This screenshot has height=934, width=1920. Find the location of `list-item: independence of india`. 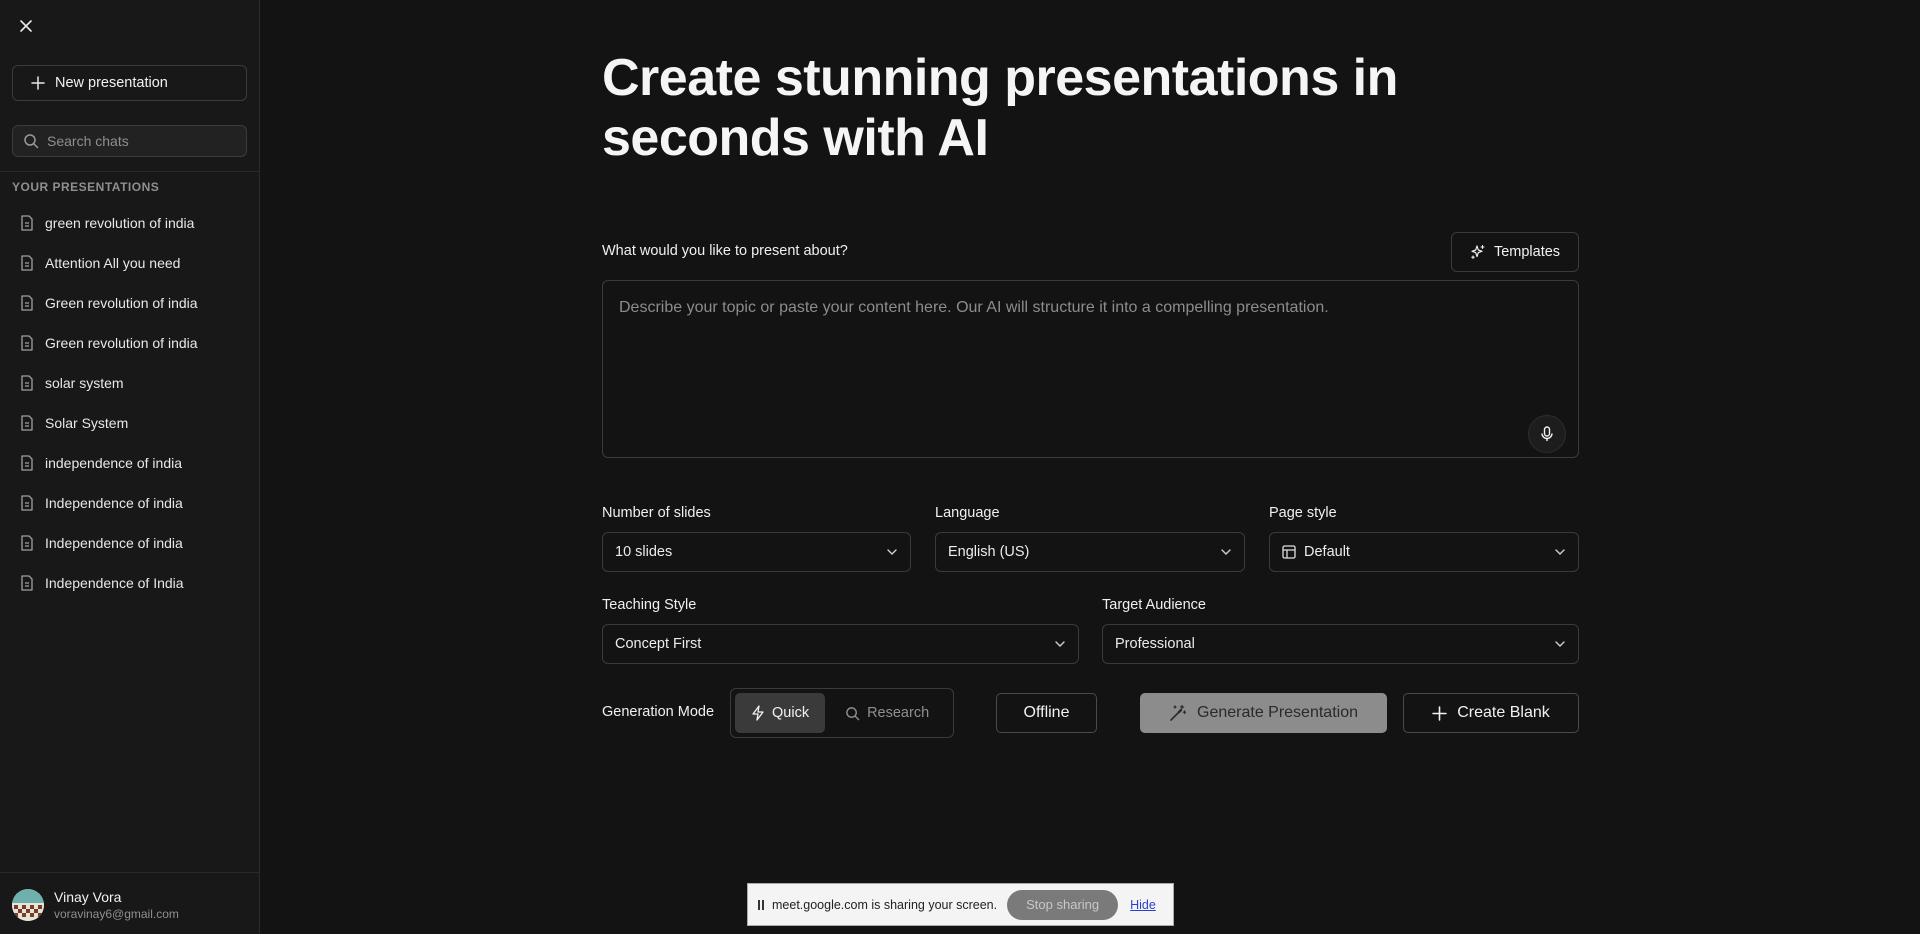

list-item: independence of india is located at coordinates (130, 463).